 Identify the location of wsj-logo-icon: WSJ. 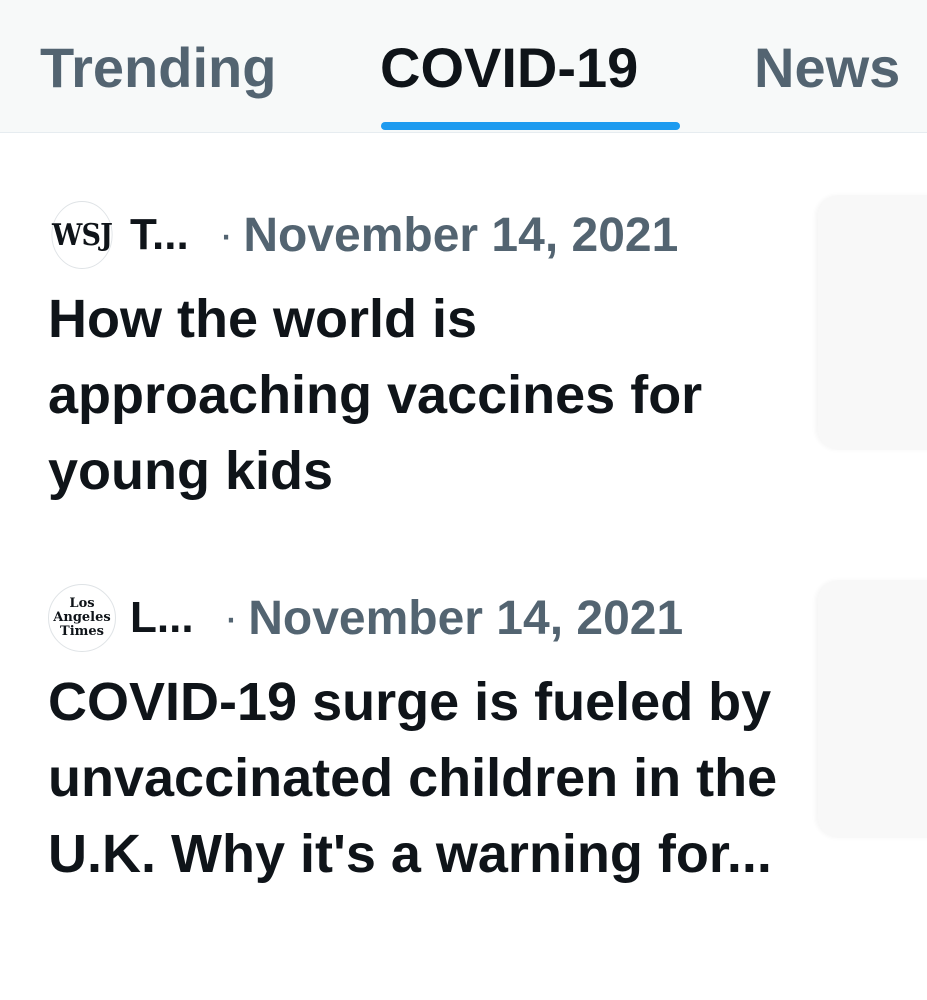
(82, 235).